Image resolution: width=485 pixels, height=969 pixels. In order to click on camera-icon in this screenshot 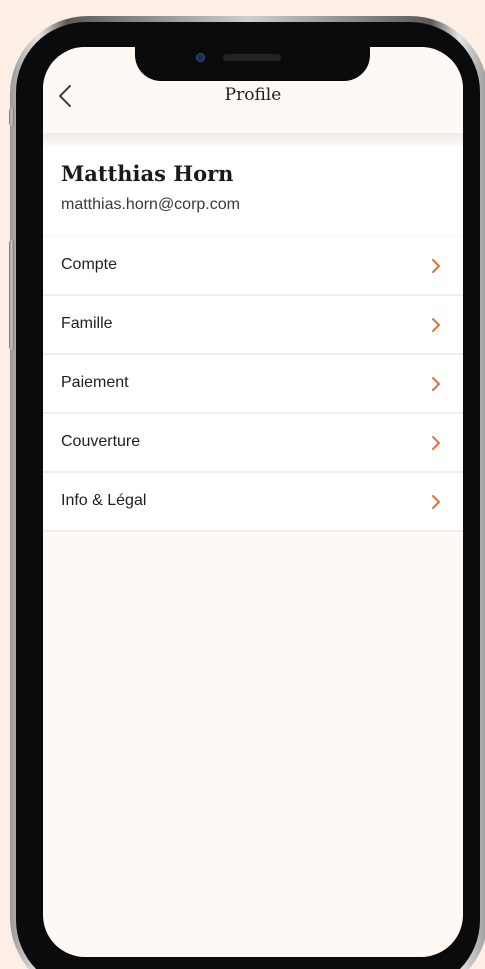, I will do `click(200, 57)`.